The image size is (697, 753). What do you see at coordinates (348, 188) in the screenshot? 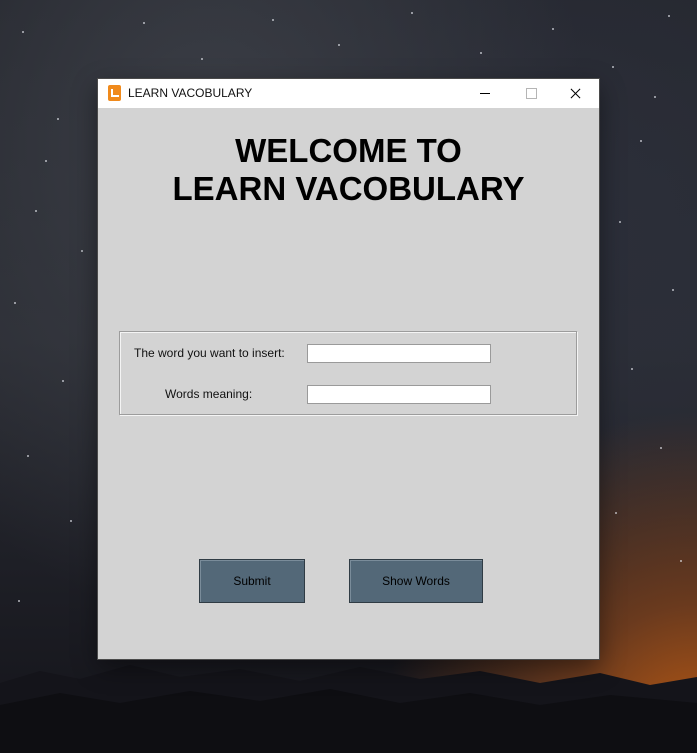
I see `heading-line-2: LEARN VACOBULARY` at bounding box center [348, 188].